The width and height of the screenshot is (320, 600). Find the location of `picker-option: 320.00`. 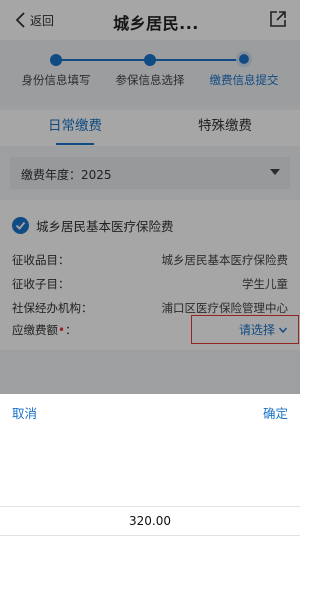

picker-option: 320.00 is located at coordinates (150, 521).